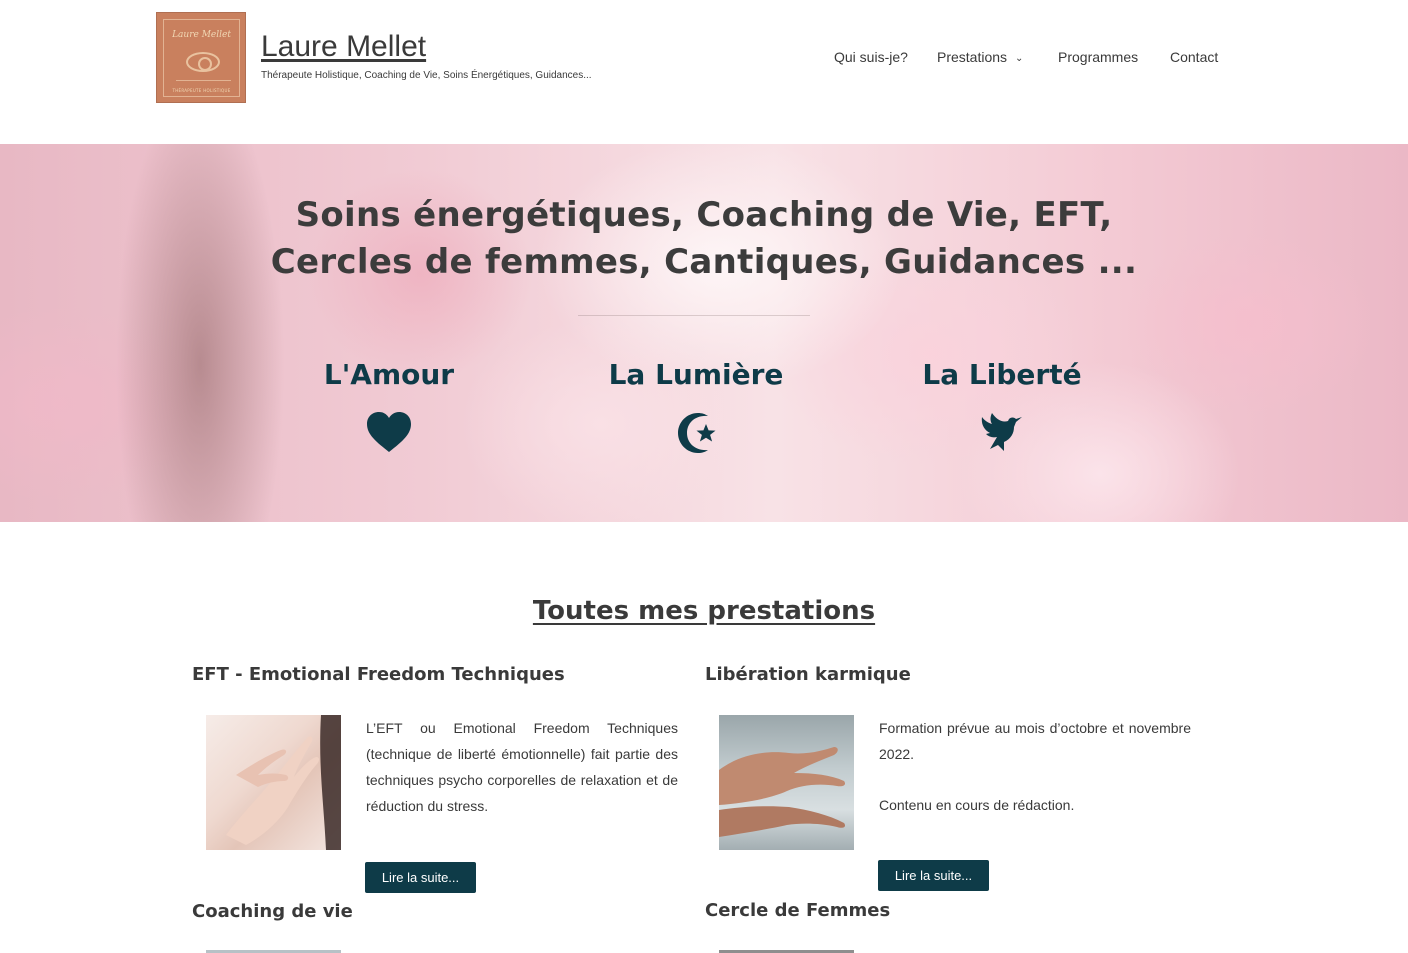 Image resolution: width=1408 pixels, height=953 pixels. I want to click on logo-frame: Laure Mellet THÉRAPEUTE HOLISTIQUE, so click(201, 58).